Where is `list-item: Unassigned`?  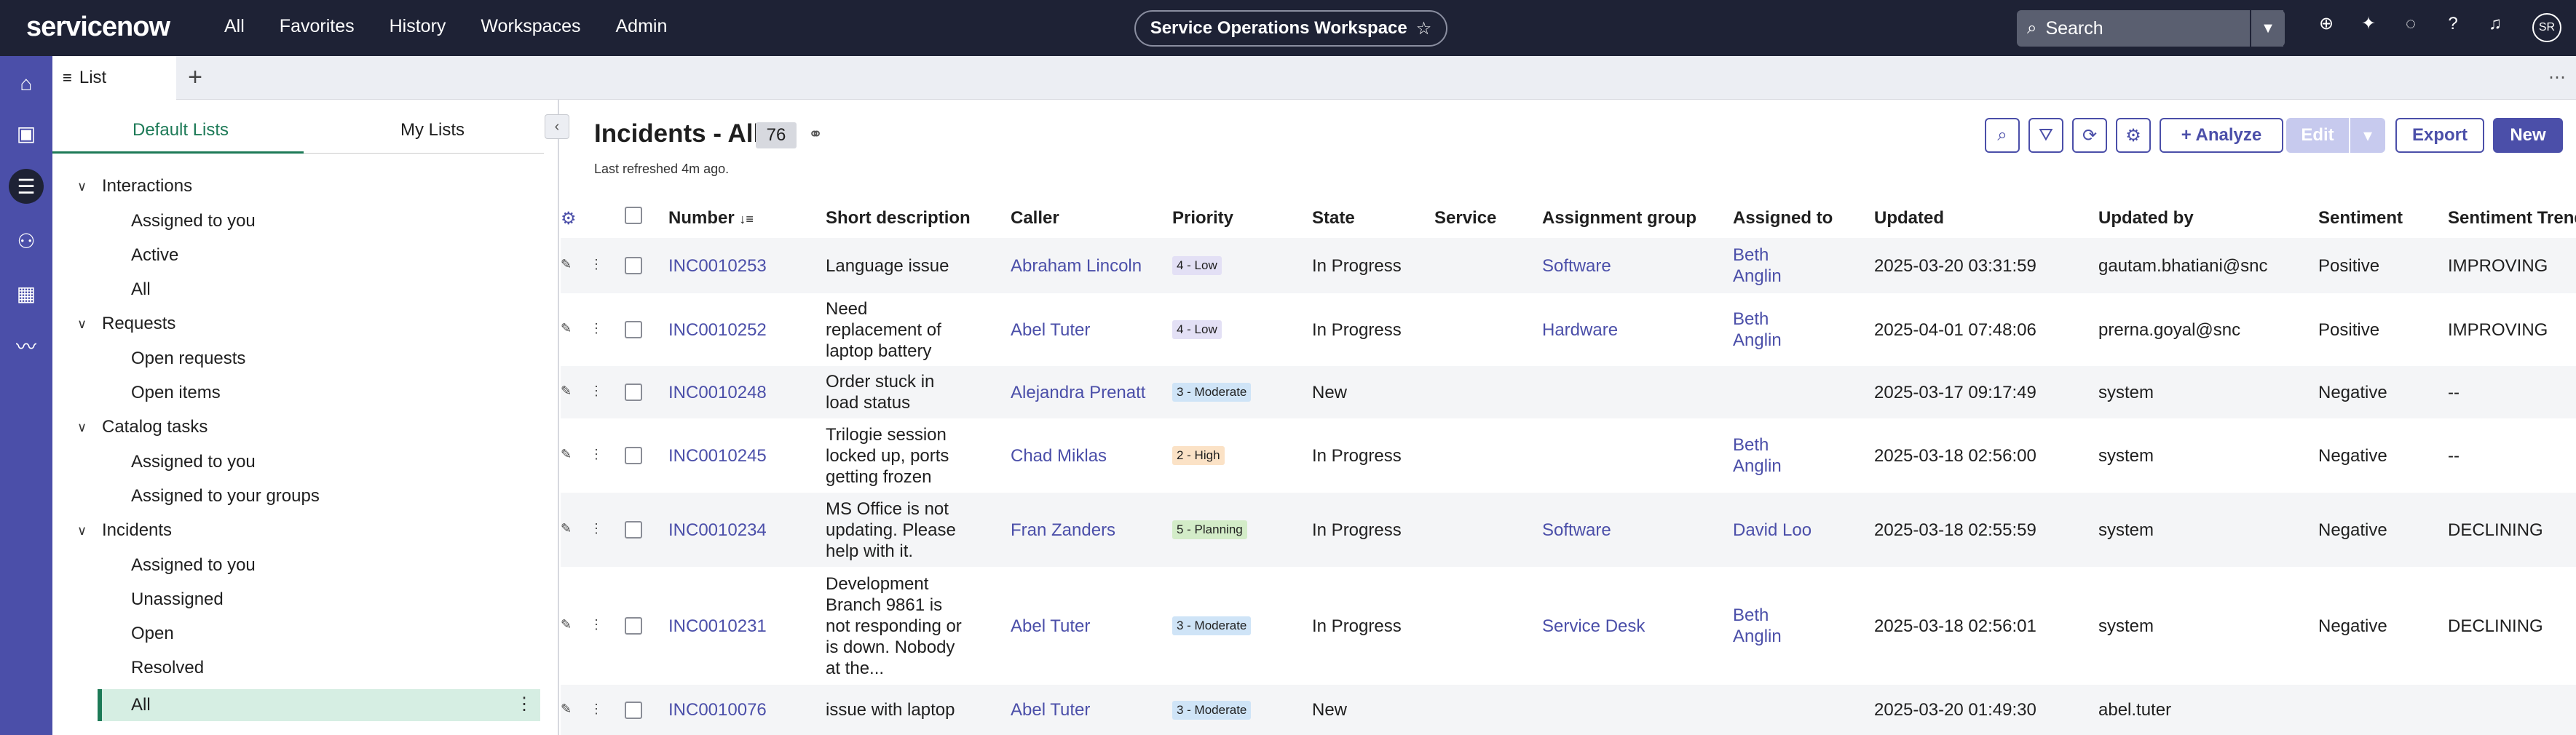 list-item: Unassigned is located at coordinates (177, 599).